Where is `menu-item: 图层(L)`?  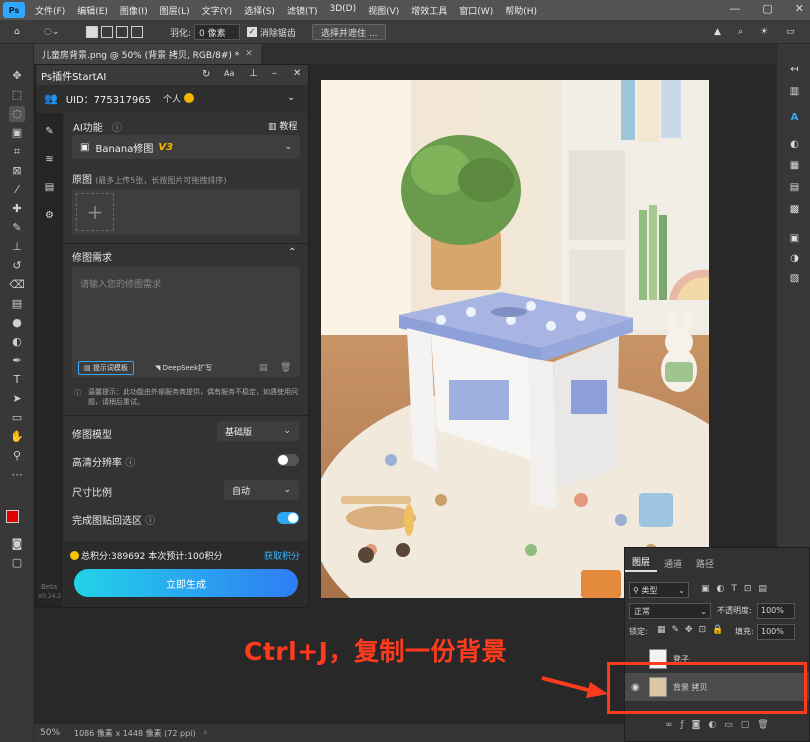
menu-item: 图层(L) is located at coordinates (175, 10).